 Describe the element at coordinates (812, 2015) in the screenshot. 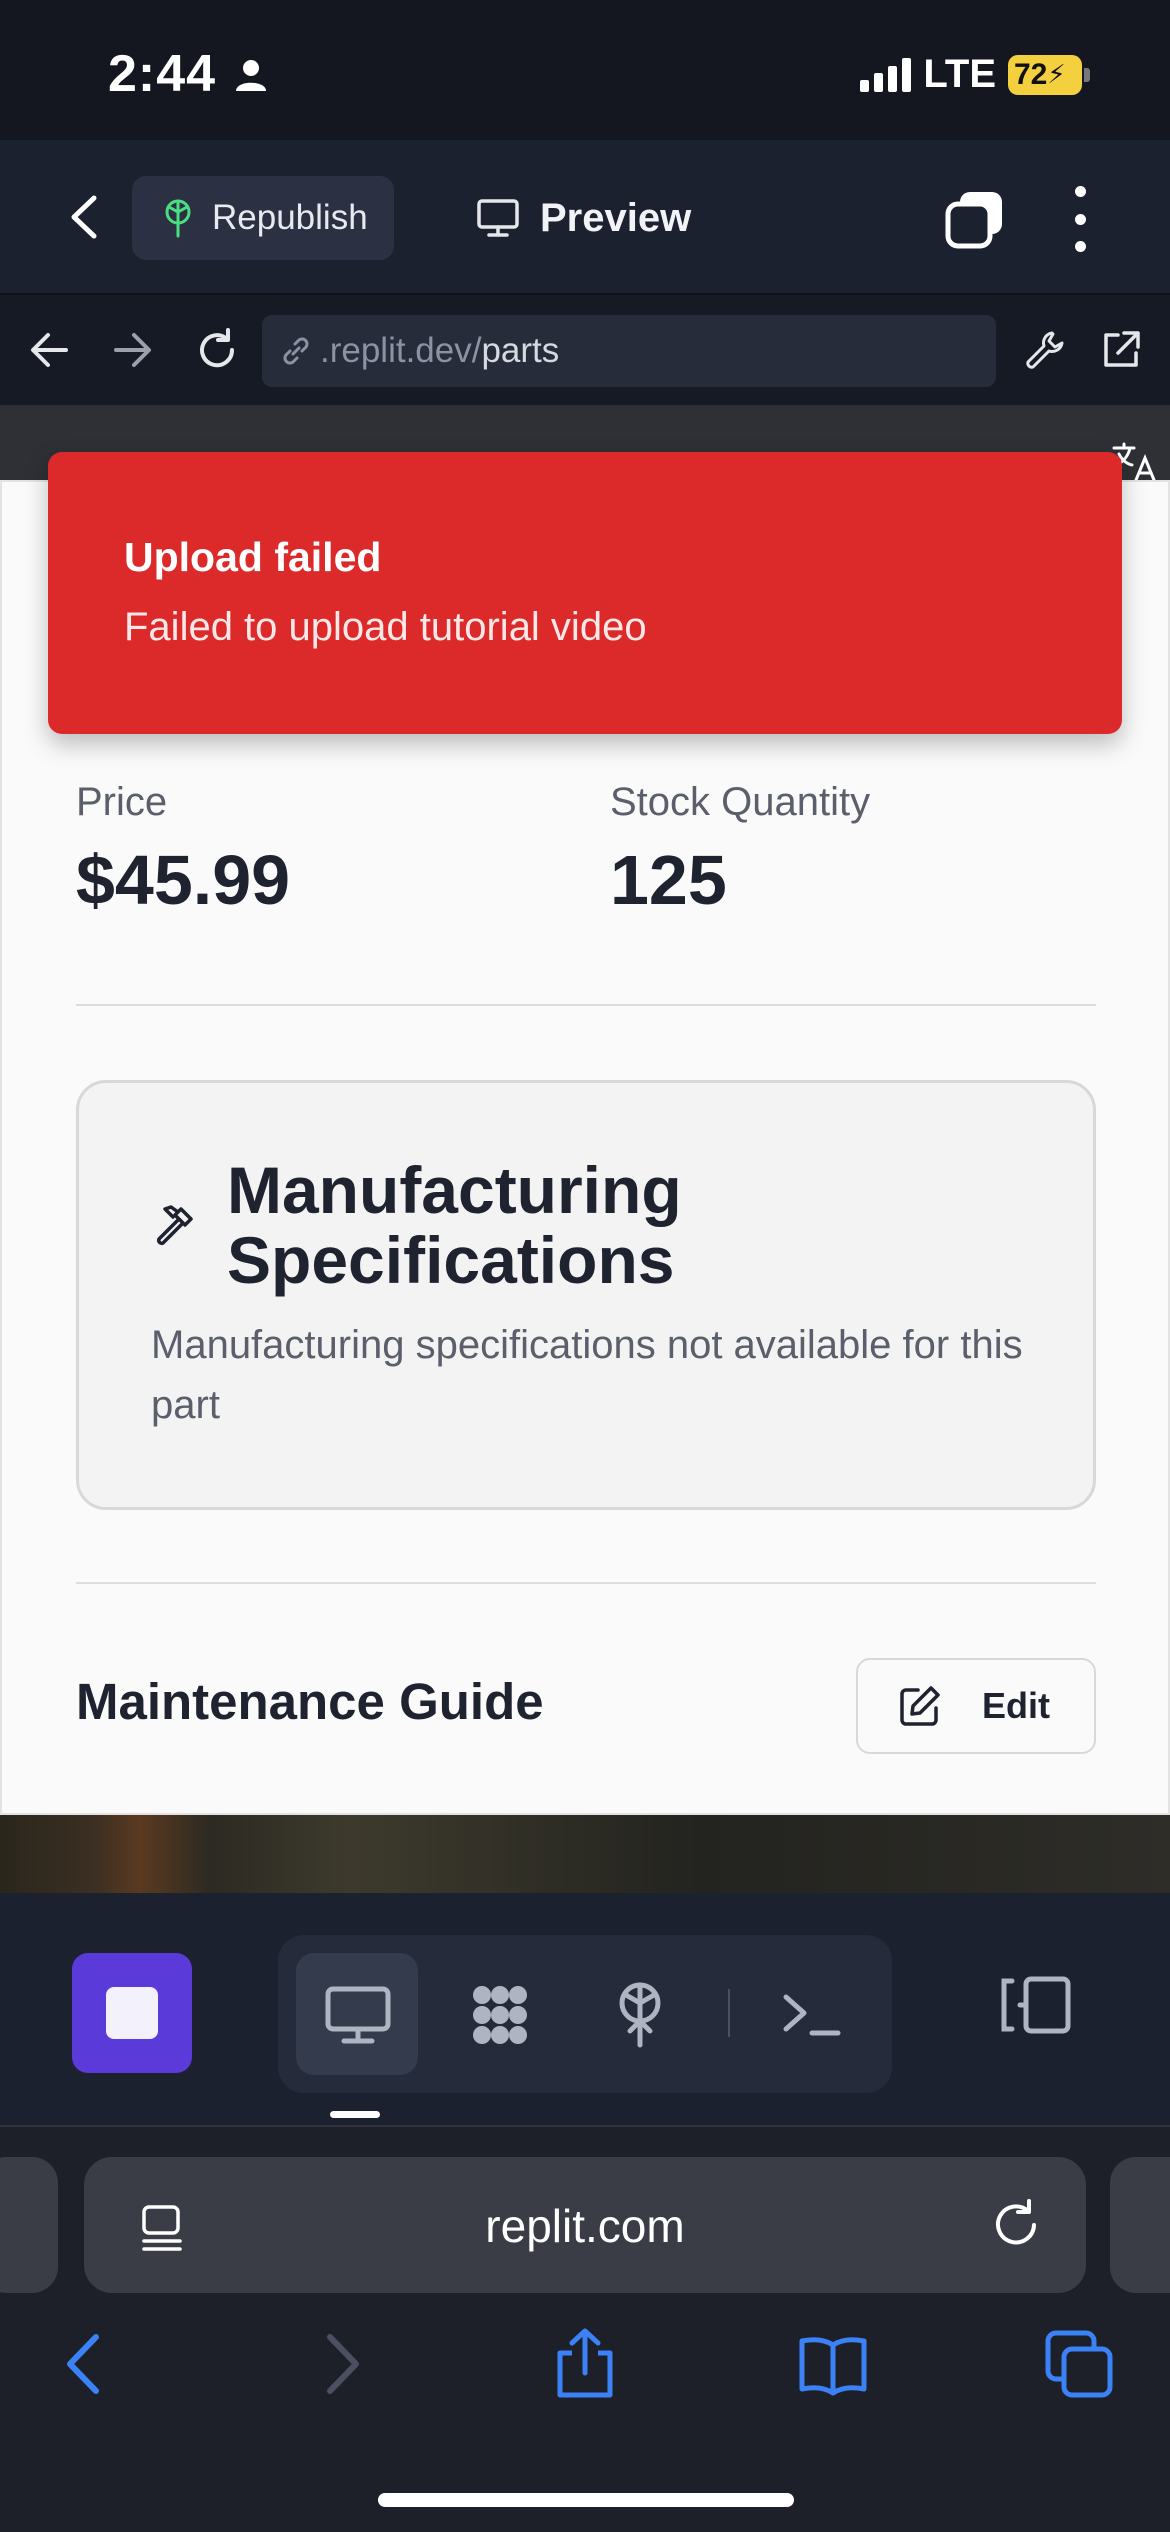

I see `shell-icon` at that location.